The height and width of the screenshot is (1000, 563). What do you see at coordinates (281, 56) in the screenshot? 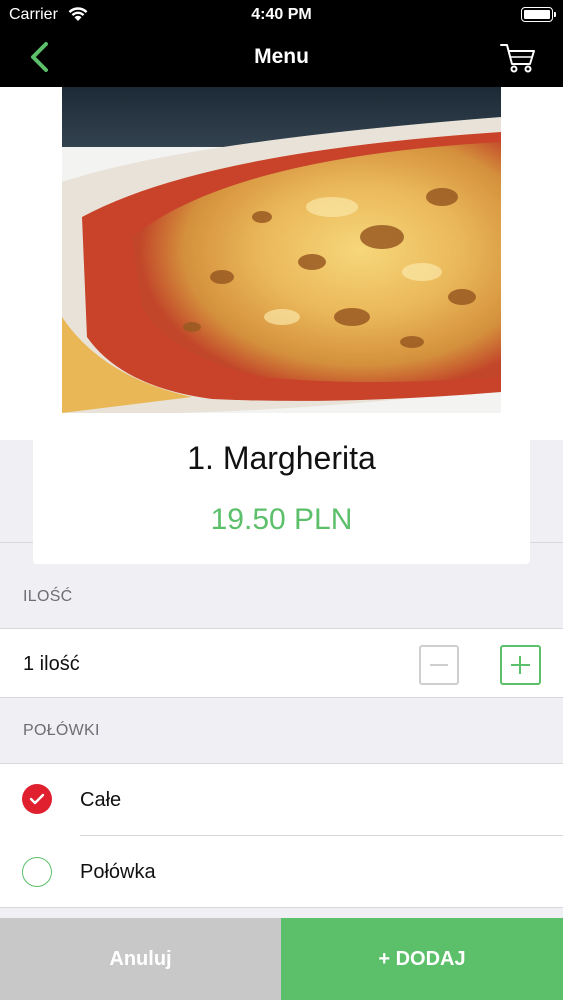
I see `page-title: Menu` at bounding box center [281, 56].